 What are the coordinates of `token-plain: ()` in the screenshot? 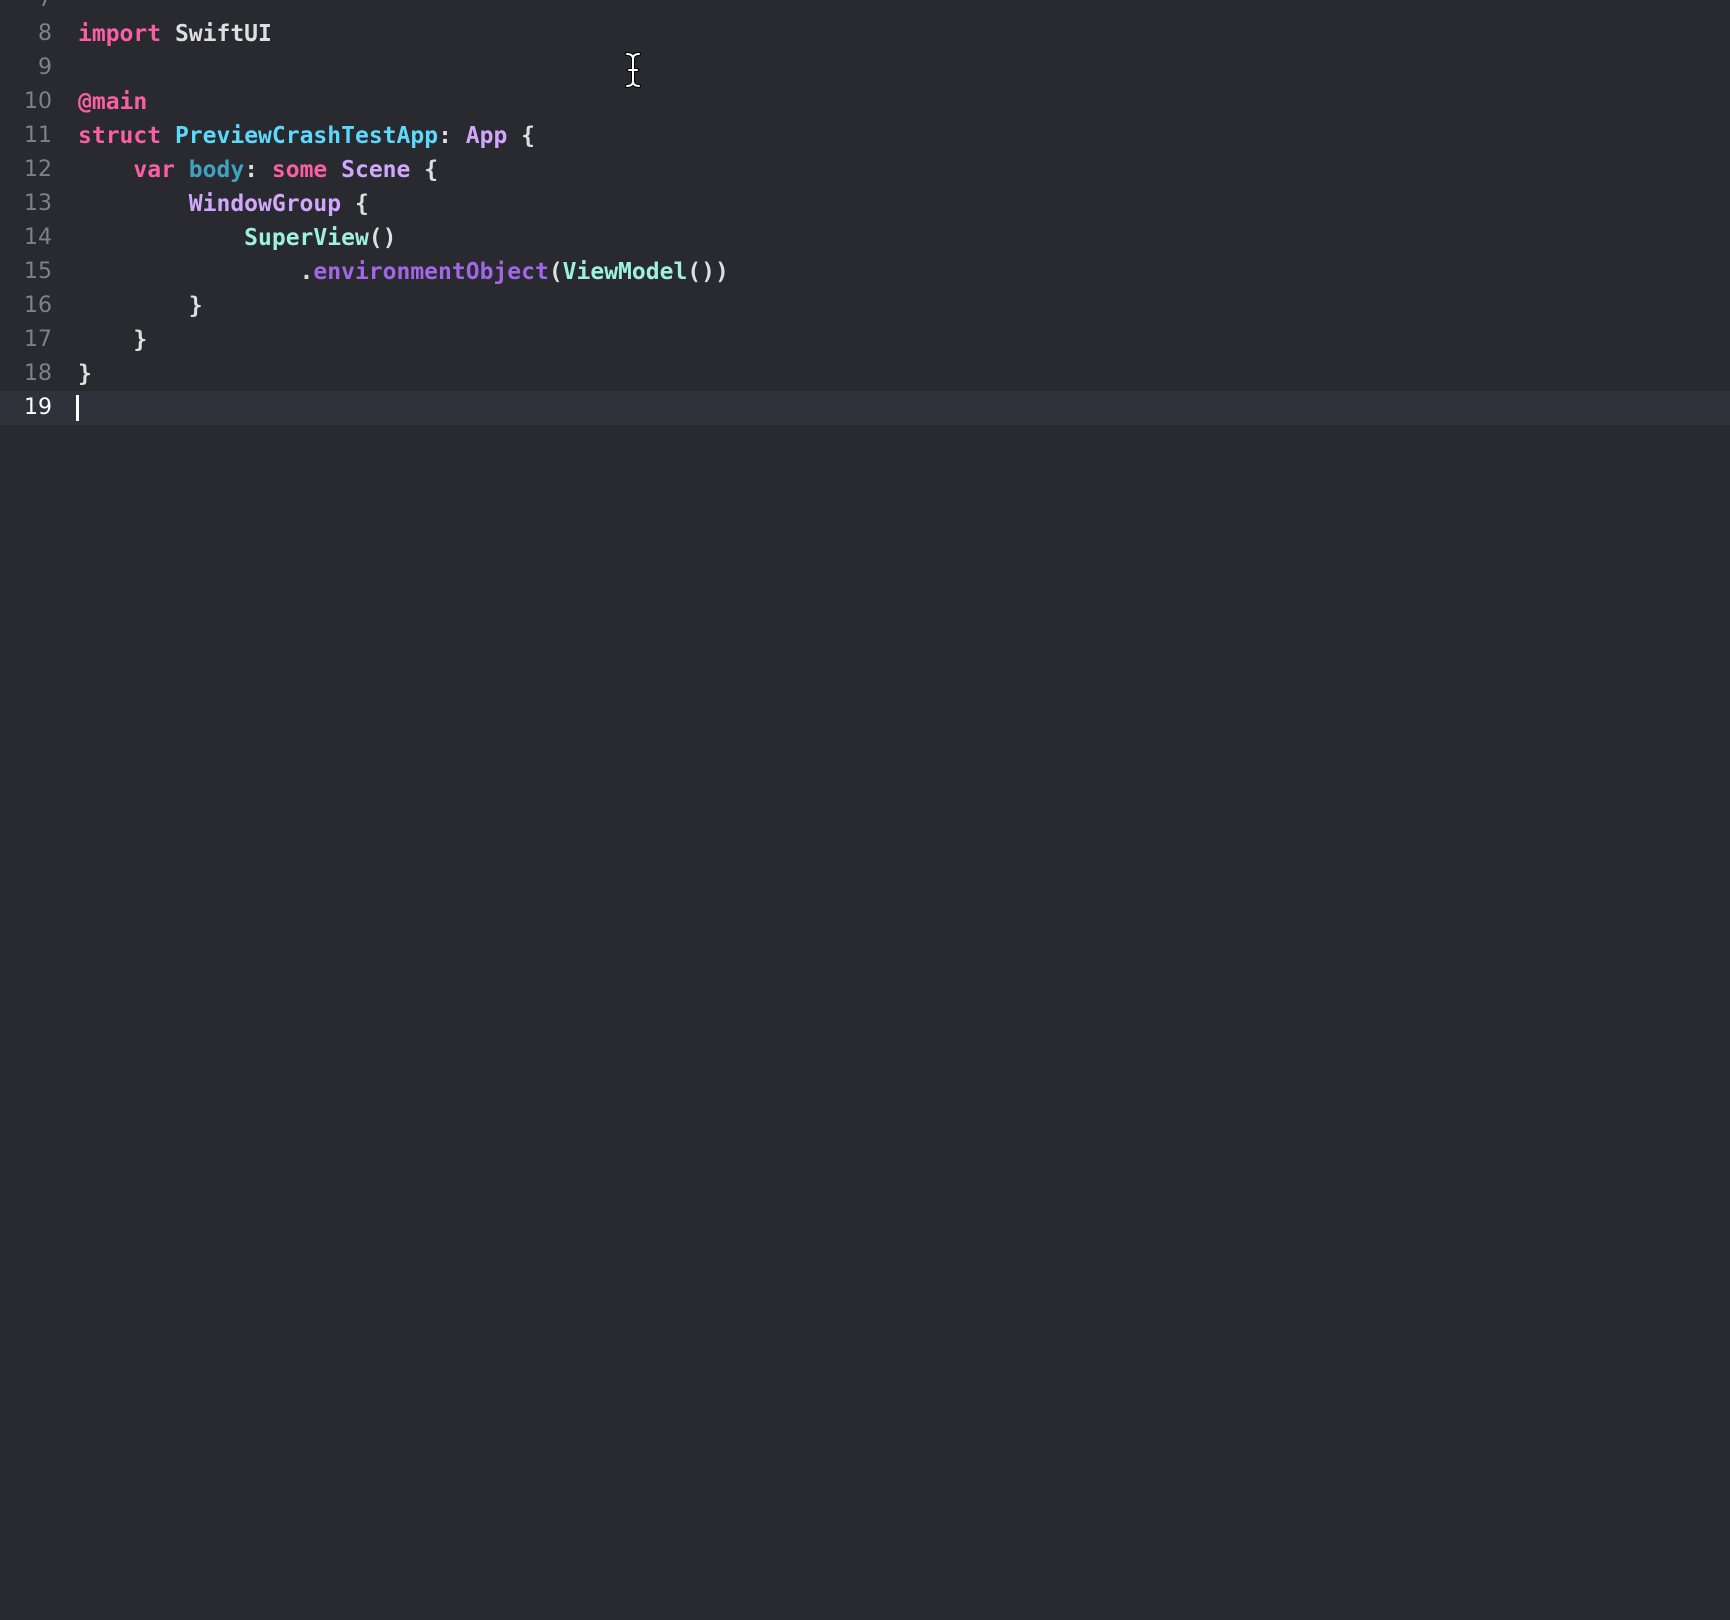 It's located at (382, 238).